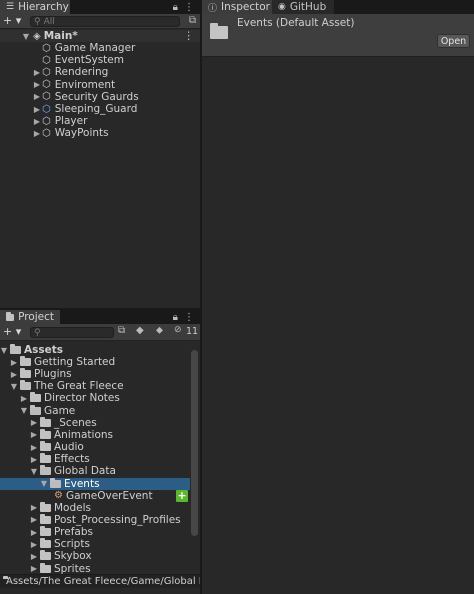 The width and height of the screenshot is (474, 594). Describe the element at coordinates (100, 544) in the screenshot. I see `project-tree-item: ▶ Scripts` at that location.